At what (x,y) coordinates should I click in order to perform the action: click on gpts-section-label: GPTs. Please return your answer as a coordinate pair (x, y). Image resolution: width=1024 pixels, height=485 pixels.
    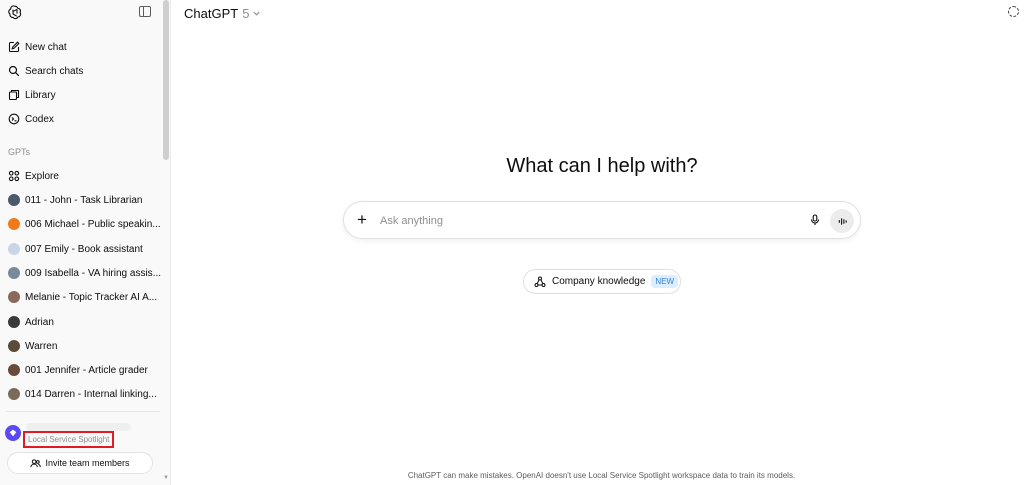
    Looking at the image, I should click on (19, 152).